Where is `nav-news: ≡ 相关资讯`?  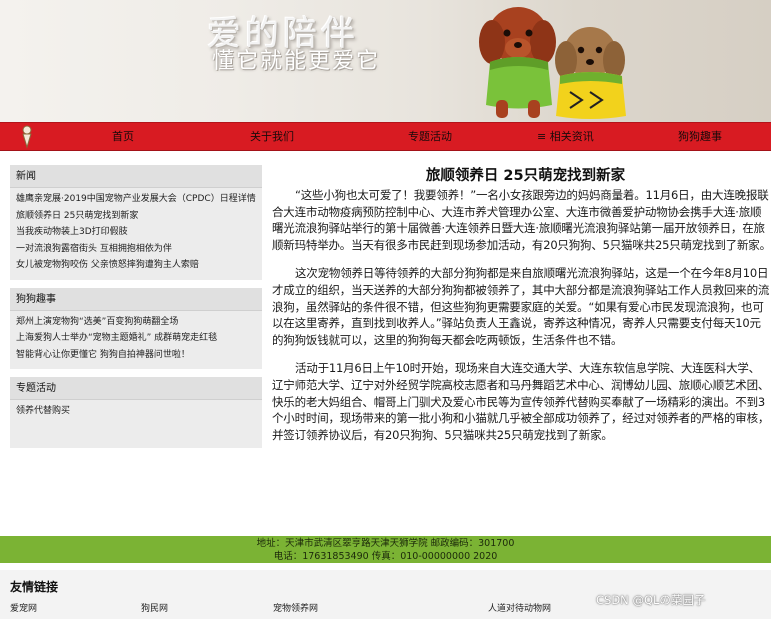 nav-news: ≡ 相关资讯 is located at coordinates (565, 137).